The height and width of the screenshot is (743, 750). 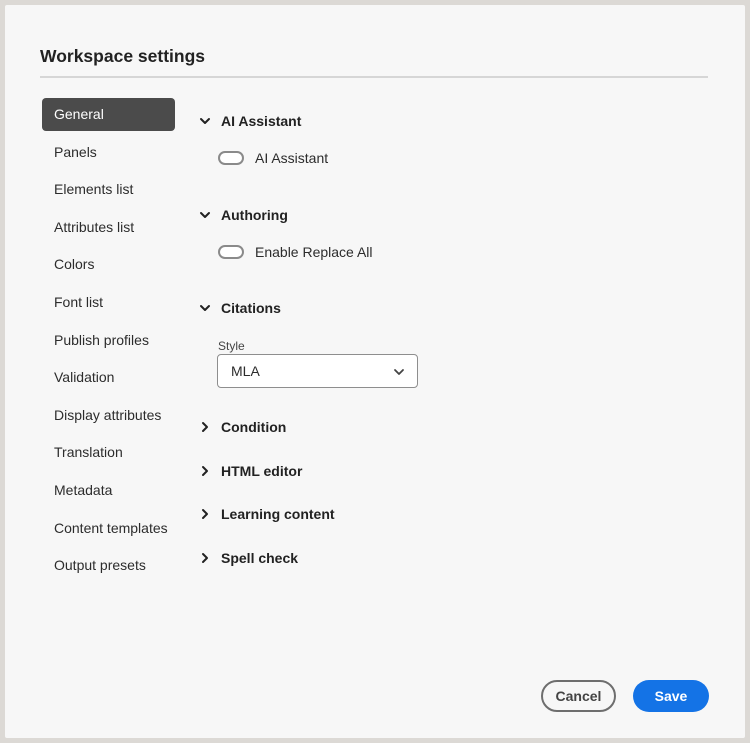 I want to click on ai-assistant-toggle-row: AI Assistant, so click(x=273, y=158).